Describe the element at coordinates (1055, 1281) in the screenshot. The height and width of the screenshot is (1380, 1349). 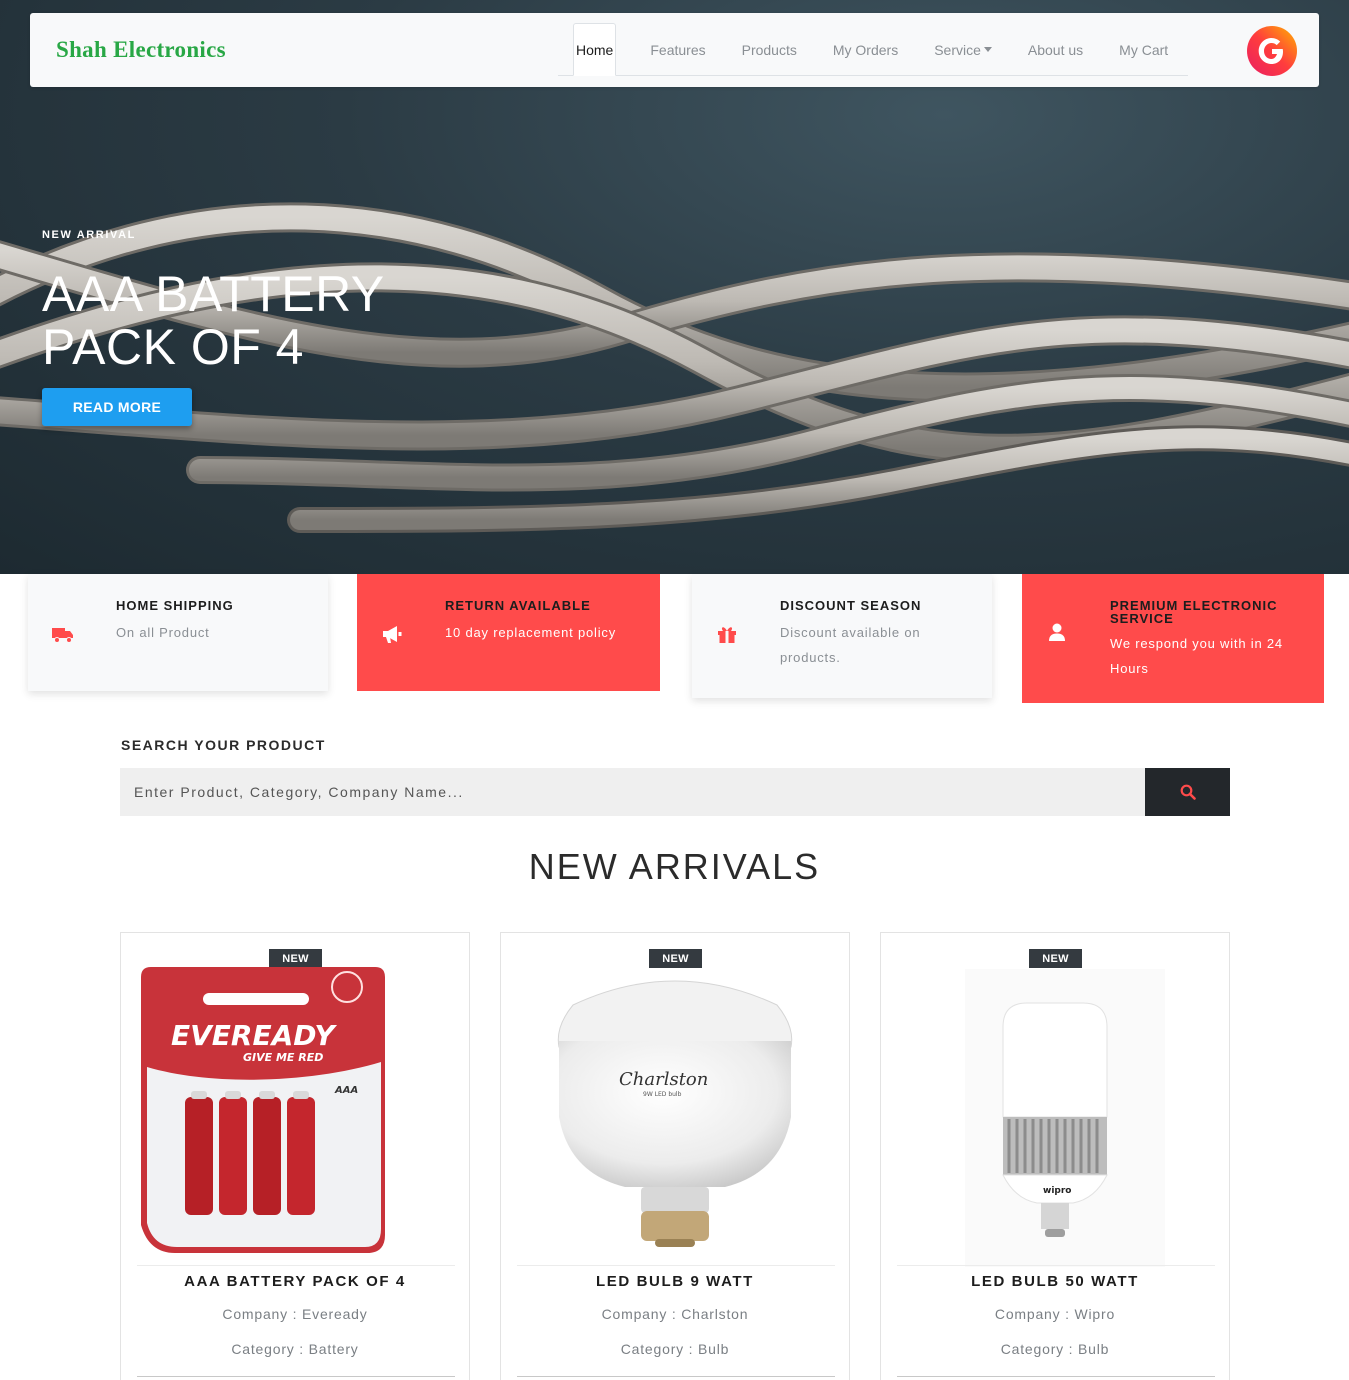
I see `product-name: LED BULB 50 WATT` at that location.